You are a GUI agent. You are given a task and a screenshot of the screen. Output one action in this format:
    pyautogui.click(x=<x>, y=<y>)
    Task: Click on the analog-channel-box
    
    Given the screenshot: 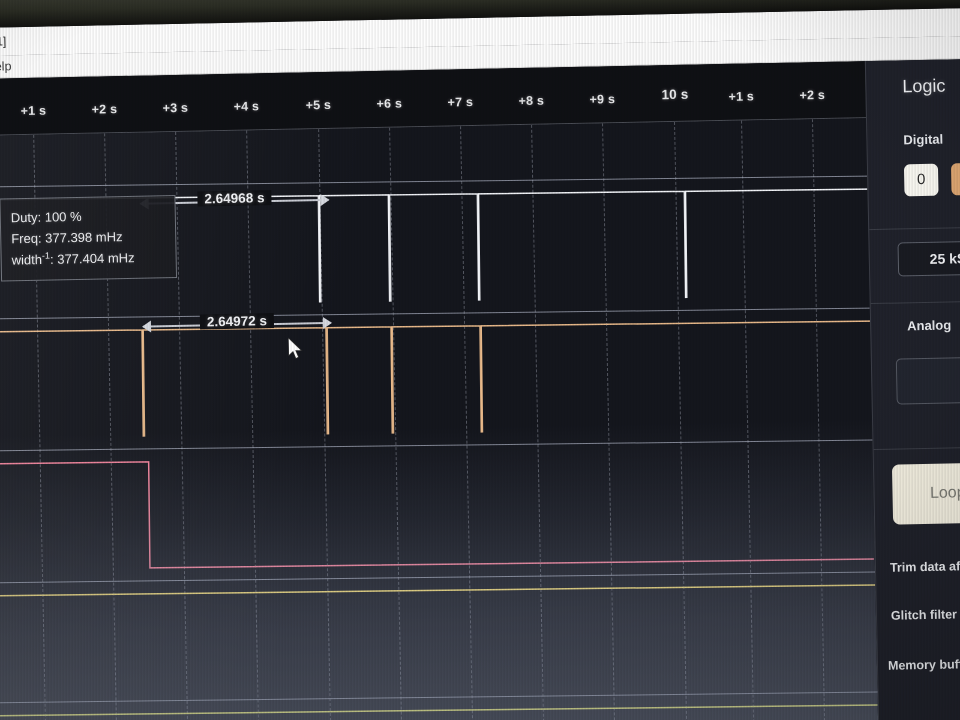 What is the action you would take?
    pyautogui.click(x=927, y=380)
    